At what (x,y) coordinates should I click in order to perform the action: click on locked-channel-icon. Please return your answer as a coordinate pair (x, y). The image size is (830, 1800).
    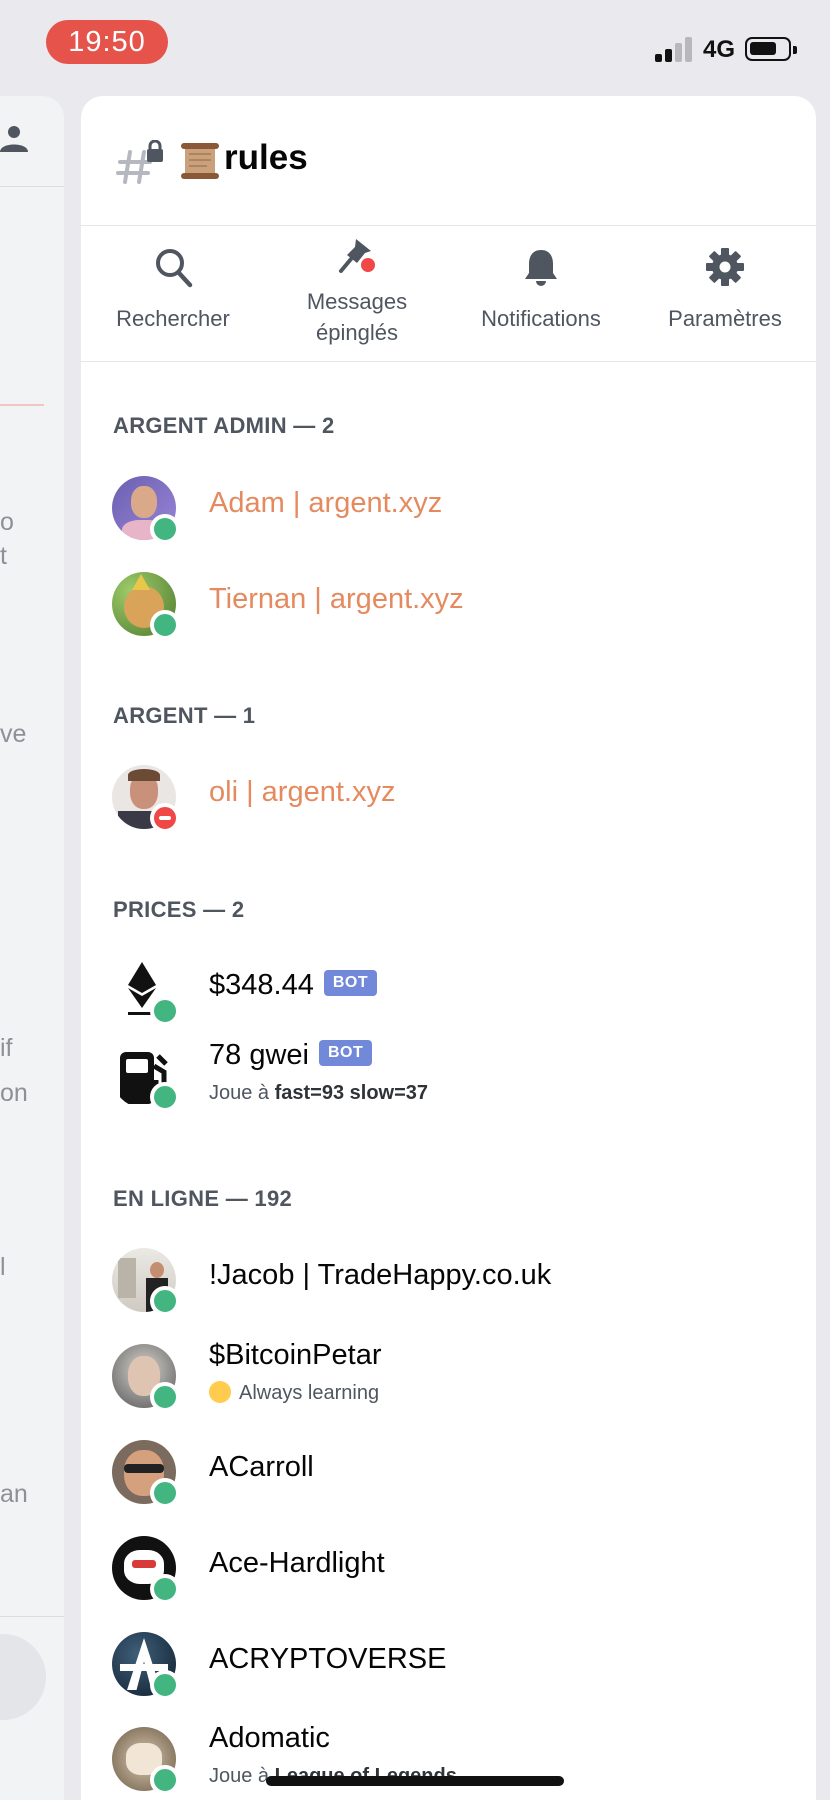
    Looking at the image, I should click on (139, 162).